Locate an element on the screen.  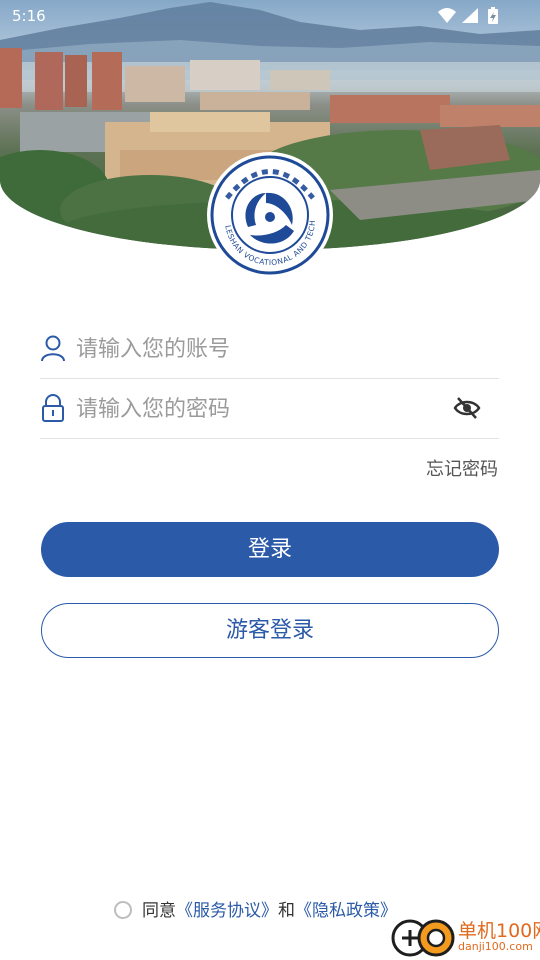
eye-off-icon is located at coordinates (467, 408).